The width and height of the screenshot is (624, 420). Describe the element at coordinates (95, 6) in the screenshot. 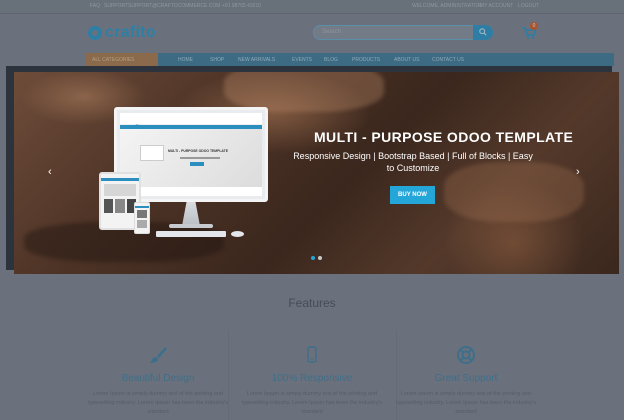

I see `topbar-link-faq: FAQ` at that location.